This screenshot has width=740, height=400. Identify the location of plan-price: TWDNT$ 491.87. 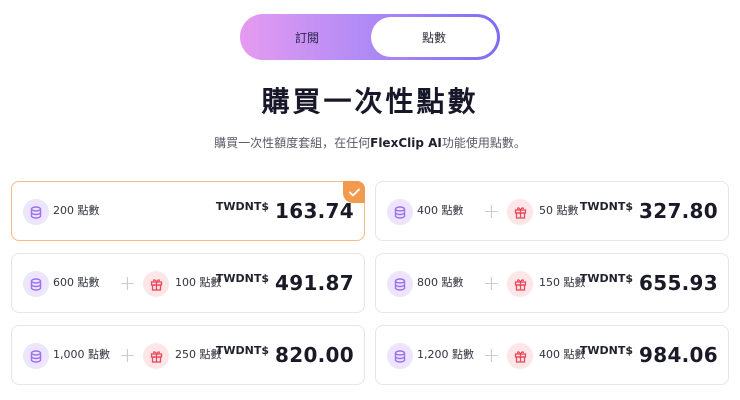
(285, 283).